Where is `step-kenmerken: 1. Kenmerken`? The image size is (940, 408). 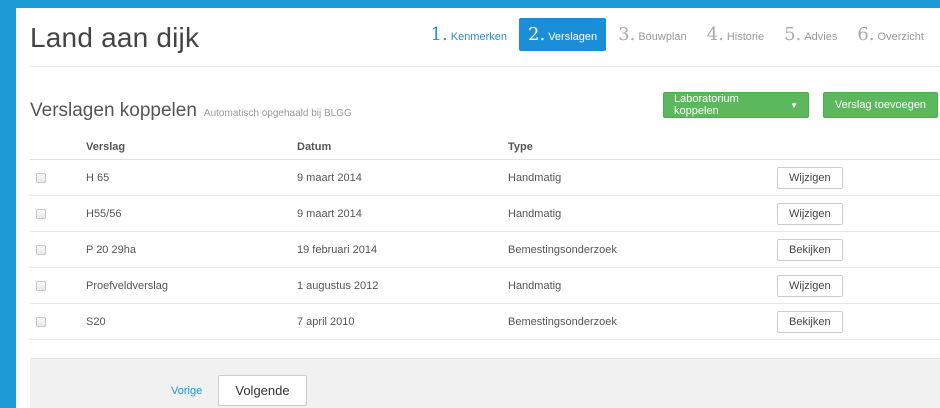 step-kenmerken: 1. Kenmerken is located at coordinates (469, 34).